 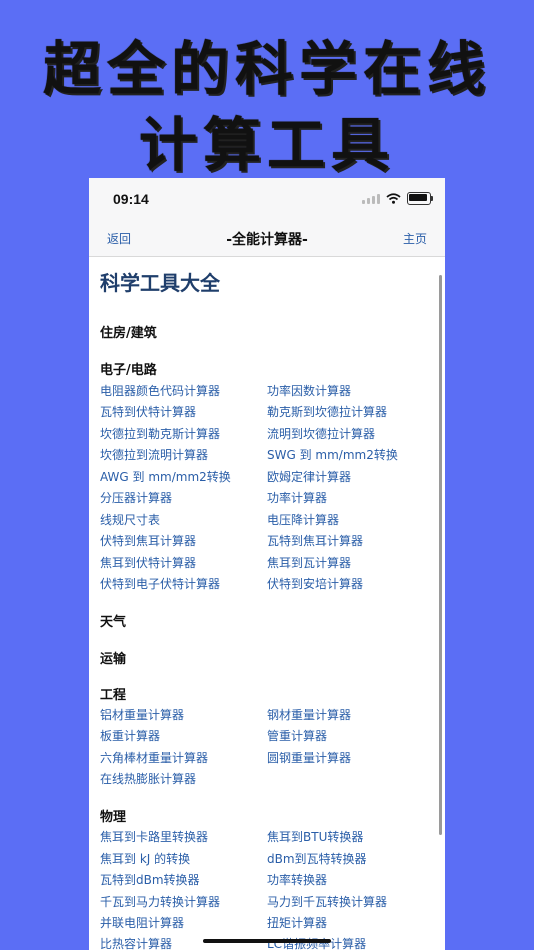 I want to click on status-time: 09:14, so click(x=131, y=199).